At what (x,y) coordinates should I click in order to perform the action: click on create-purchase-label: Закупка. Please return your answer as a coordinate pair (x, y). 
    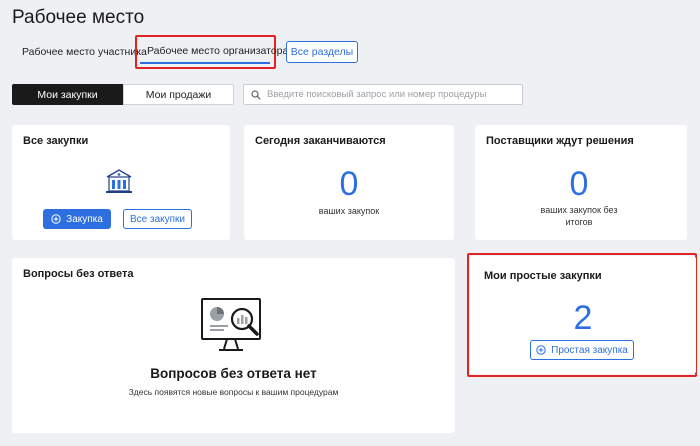
    Looking at the image, I should click on (84, 219).